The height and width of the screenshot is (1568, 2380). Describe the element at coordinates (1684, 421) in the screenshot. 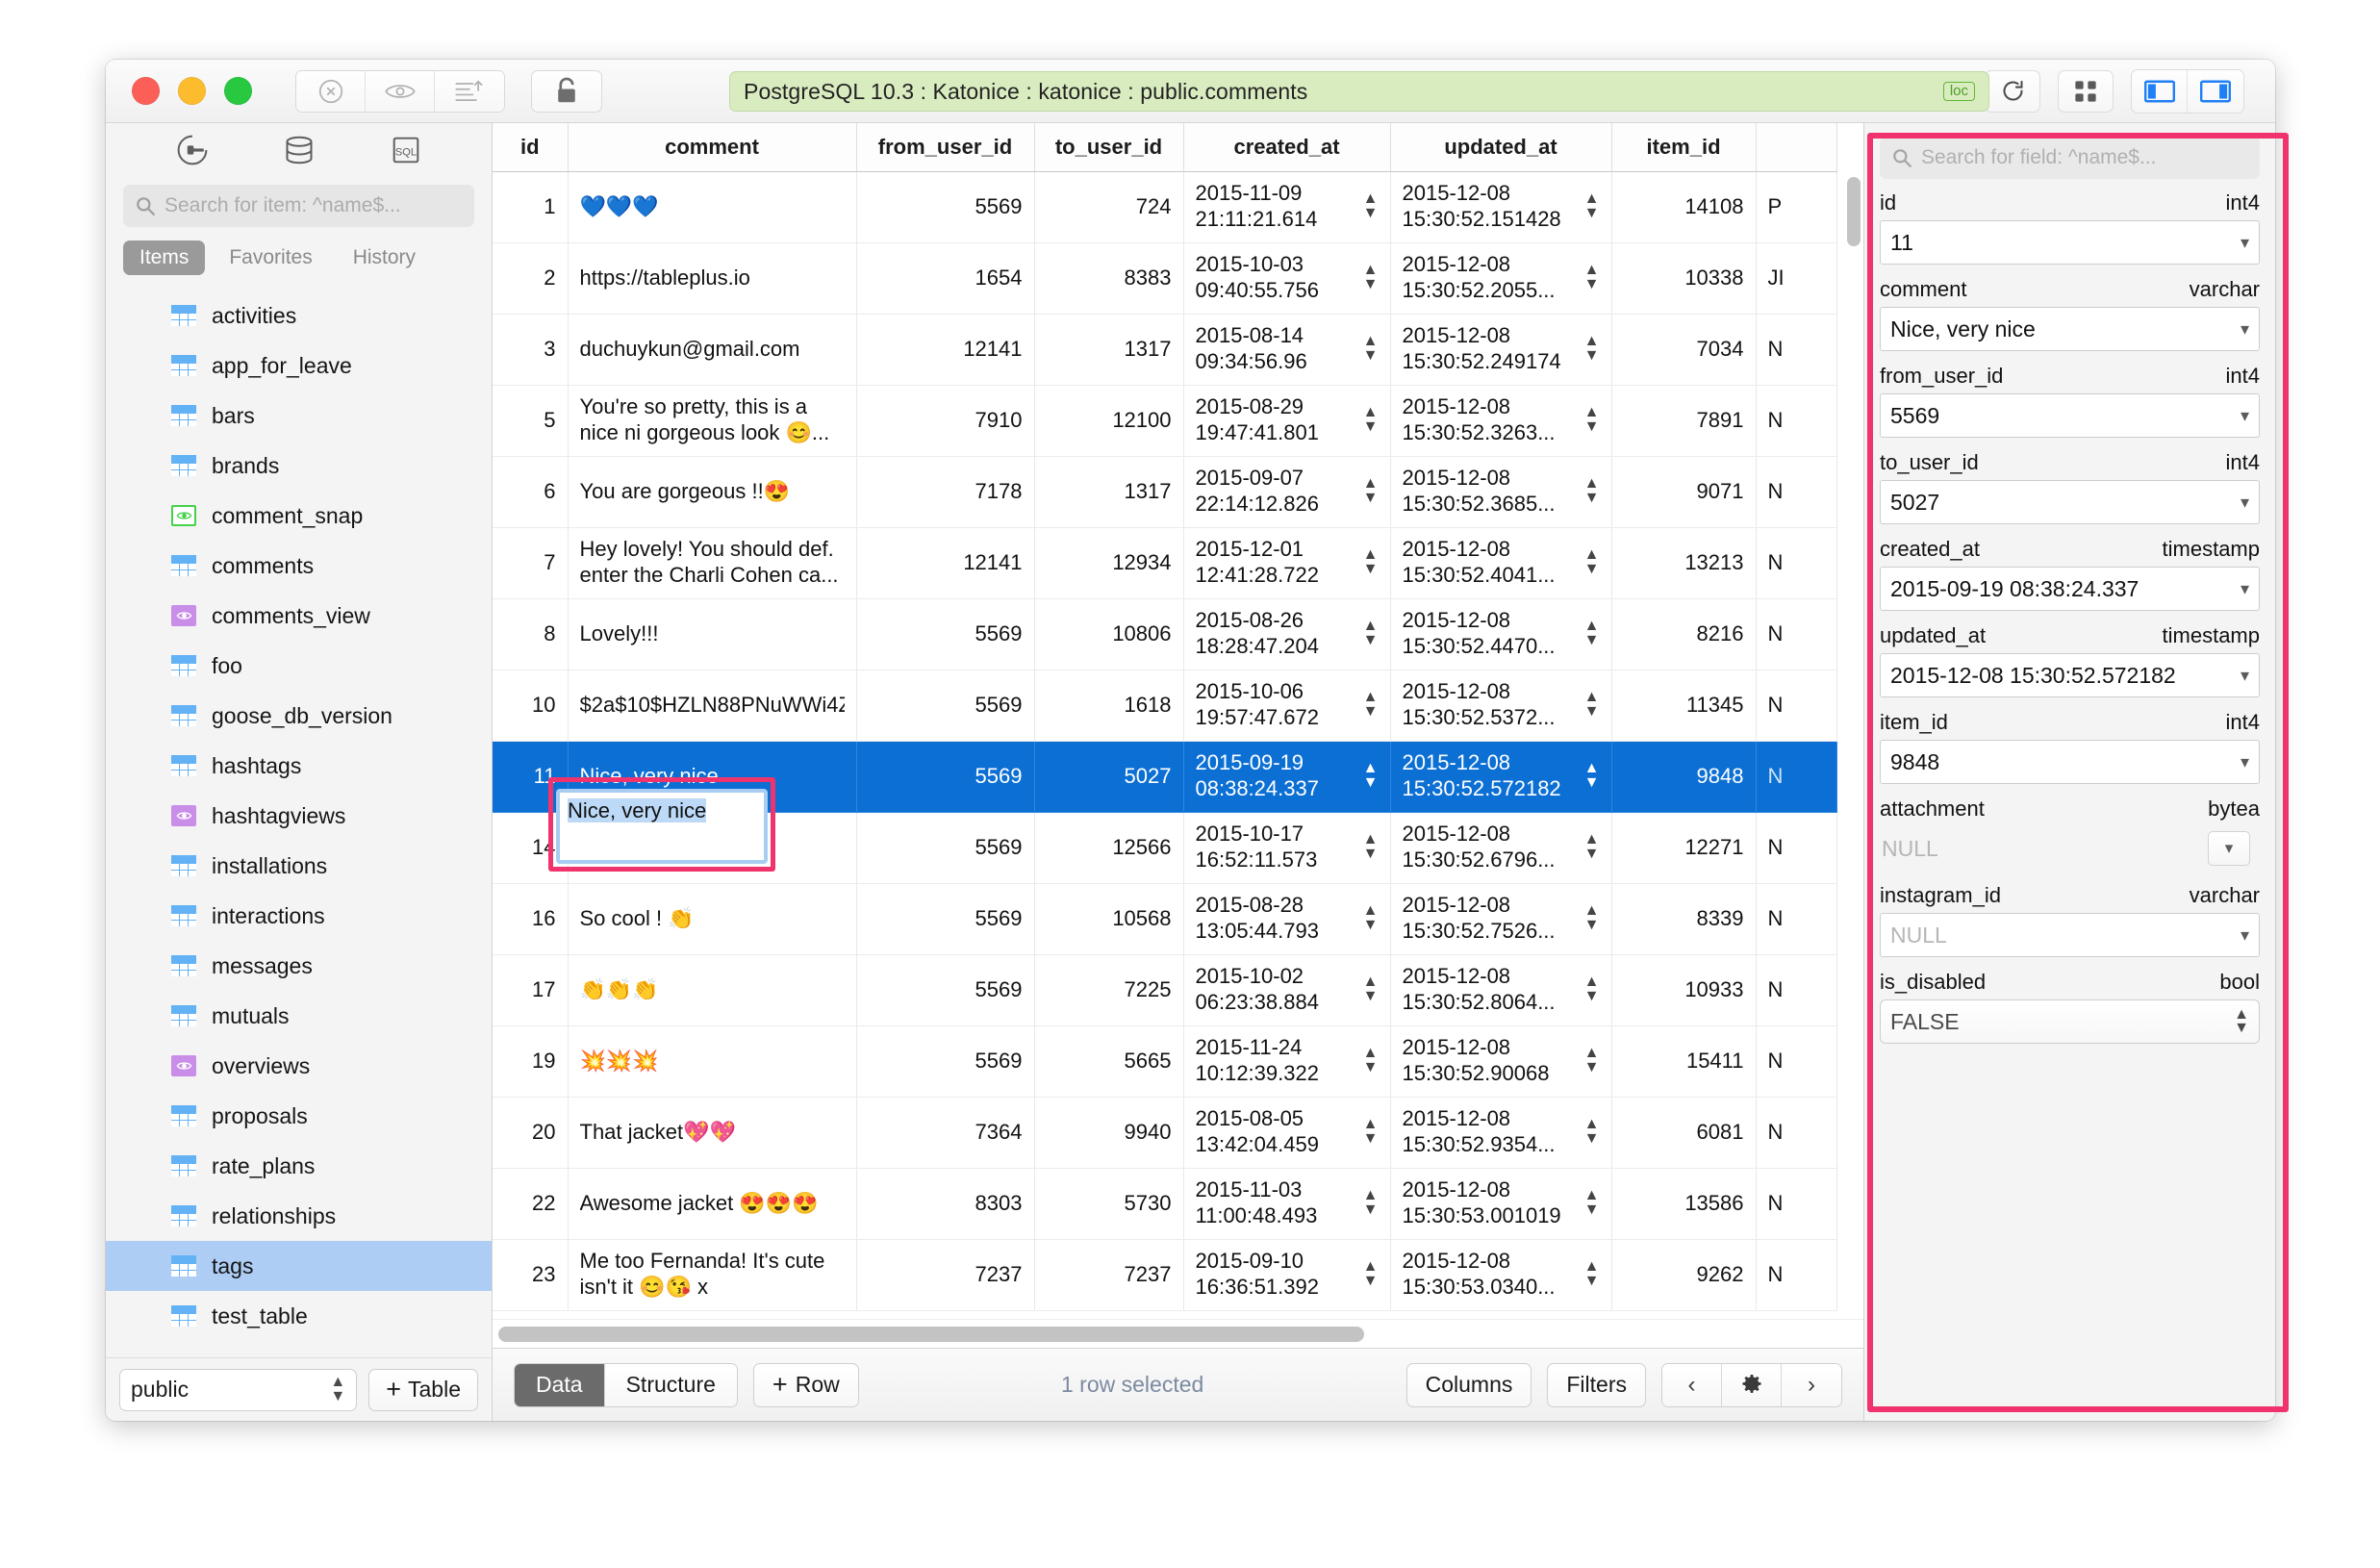

I see `cell-item-id: 7891` at that location.